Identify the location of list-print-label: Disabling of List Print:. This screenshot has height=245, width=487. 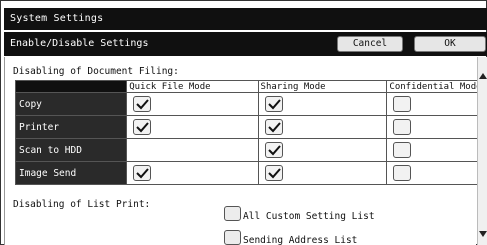
(82, 204).